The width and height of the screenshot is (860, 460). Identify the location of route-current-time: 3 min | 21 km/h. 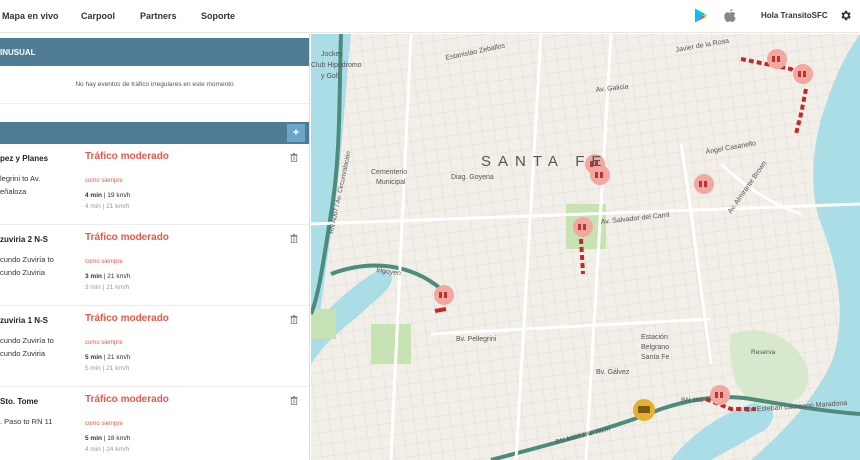
(108, 276).